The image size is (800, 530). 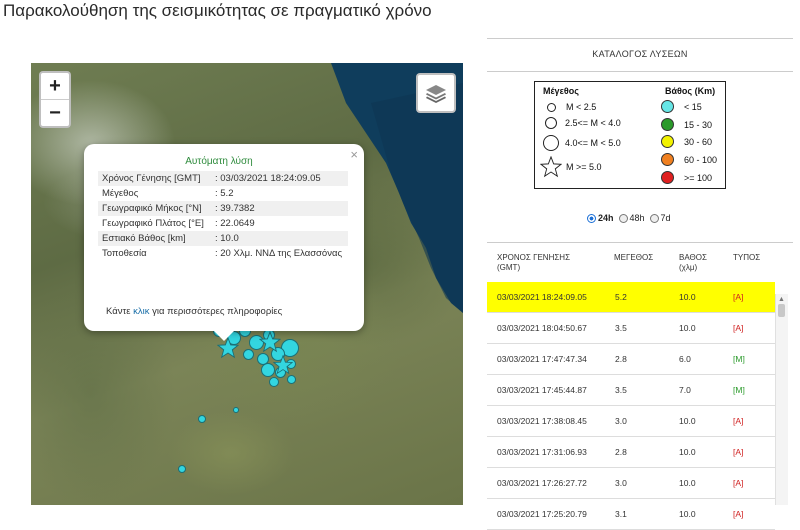 I want to click on popup-row: Γεωγραφικό Πλάτος [°E]: 22.0649, so click(x=223, y=223).